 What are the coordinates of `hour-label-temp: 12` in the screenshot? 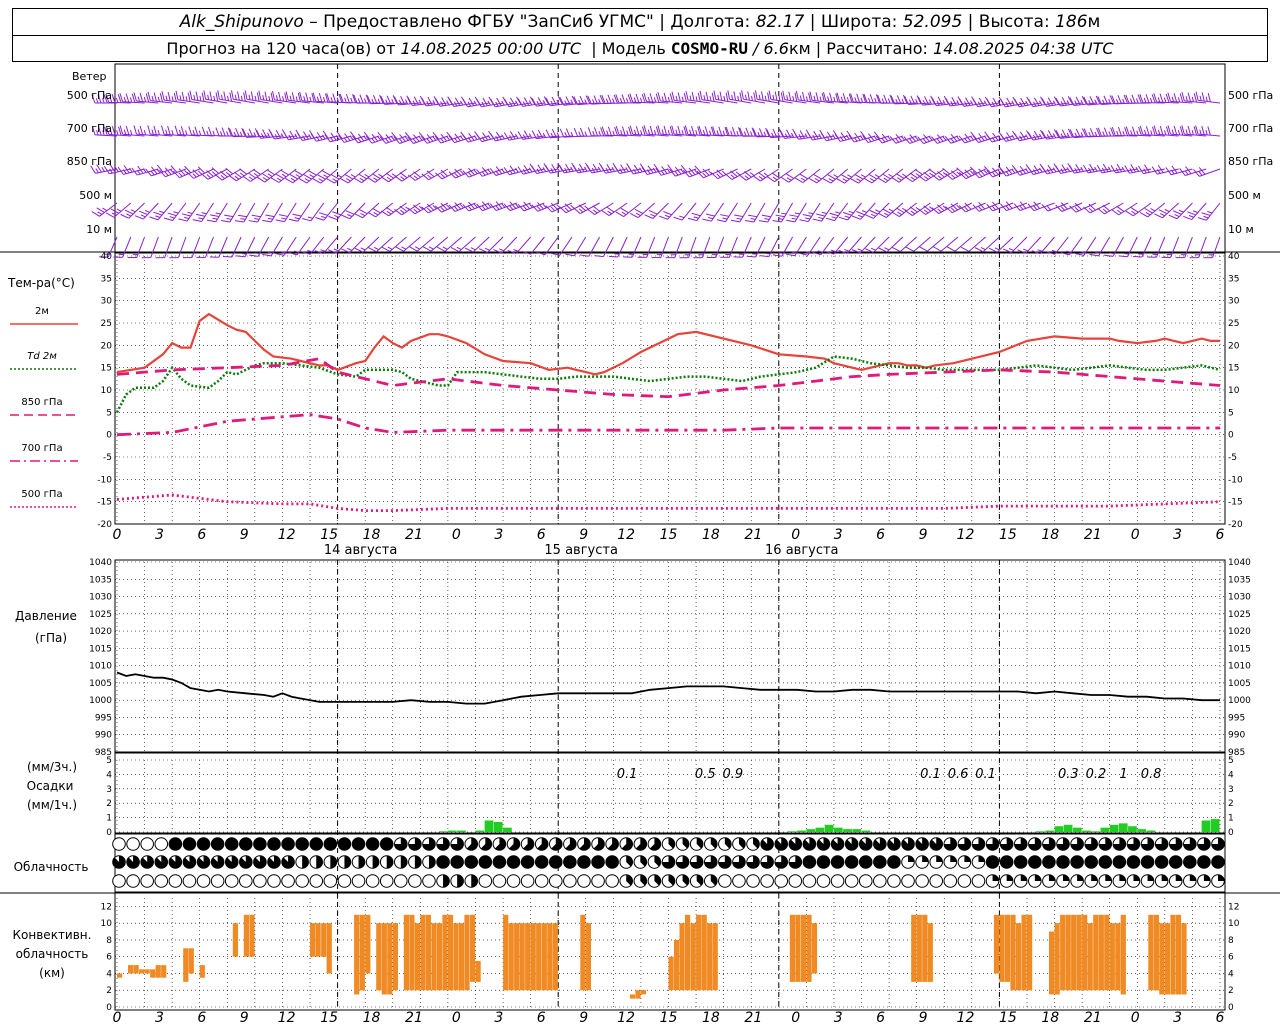 It's located at (626, 535).